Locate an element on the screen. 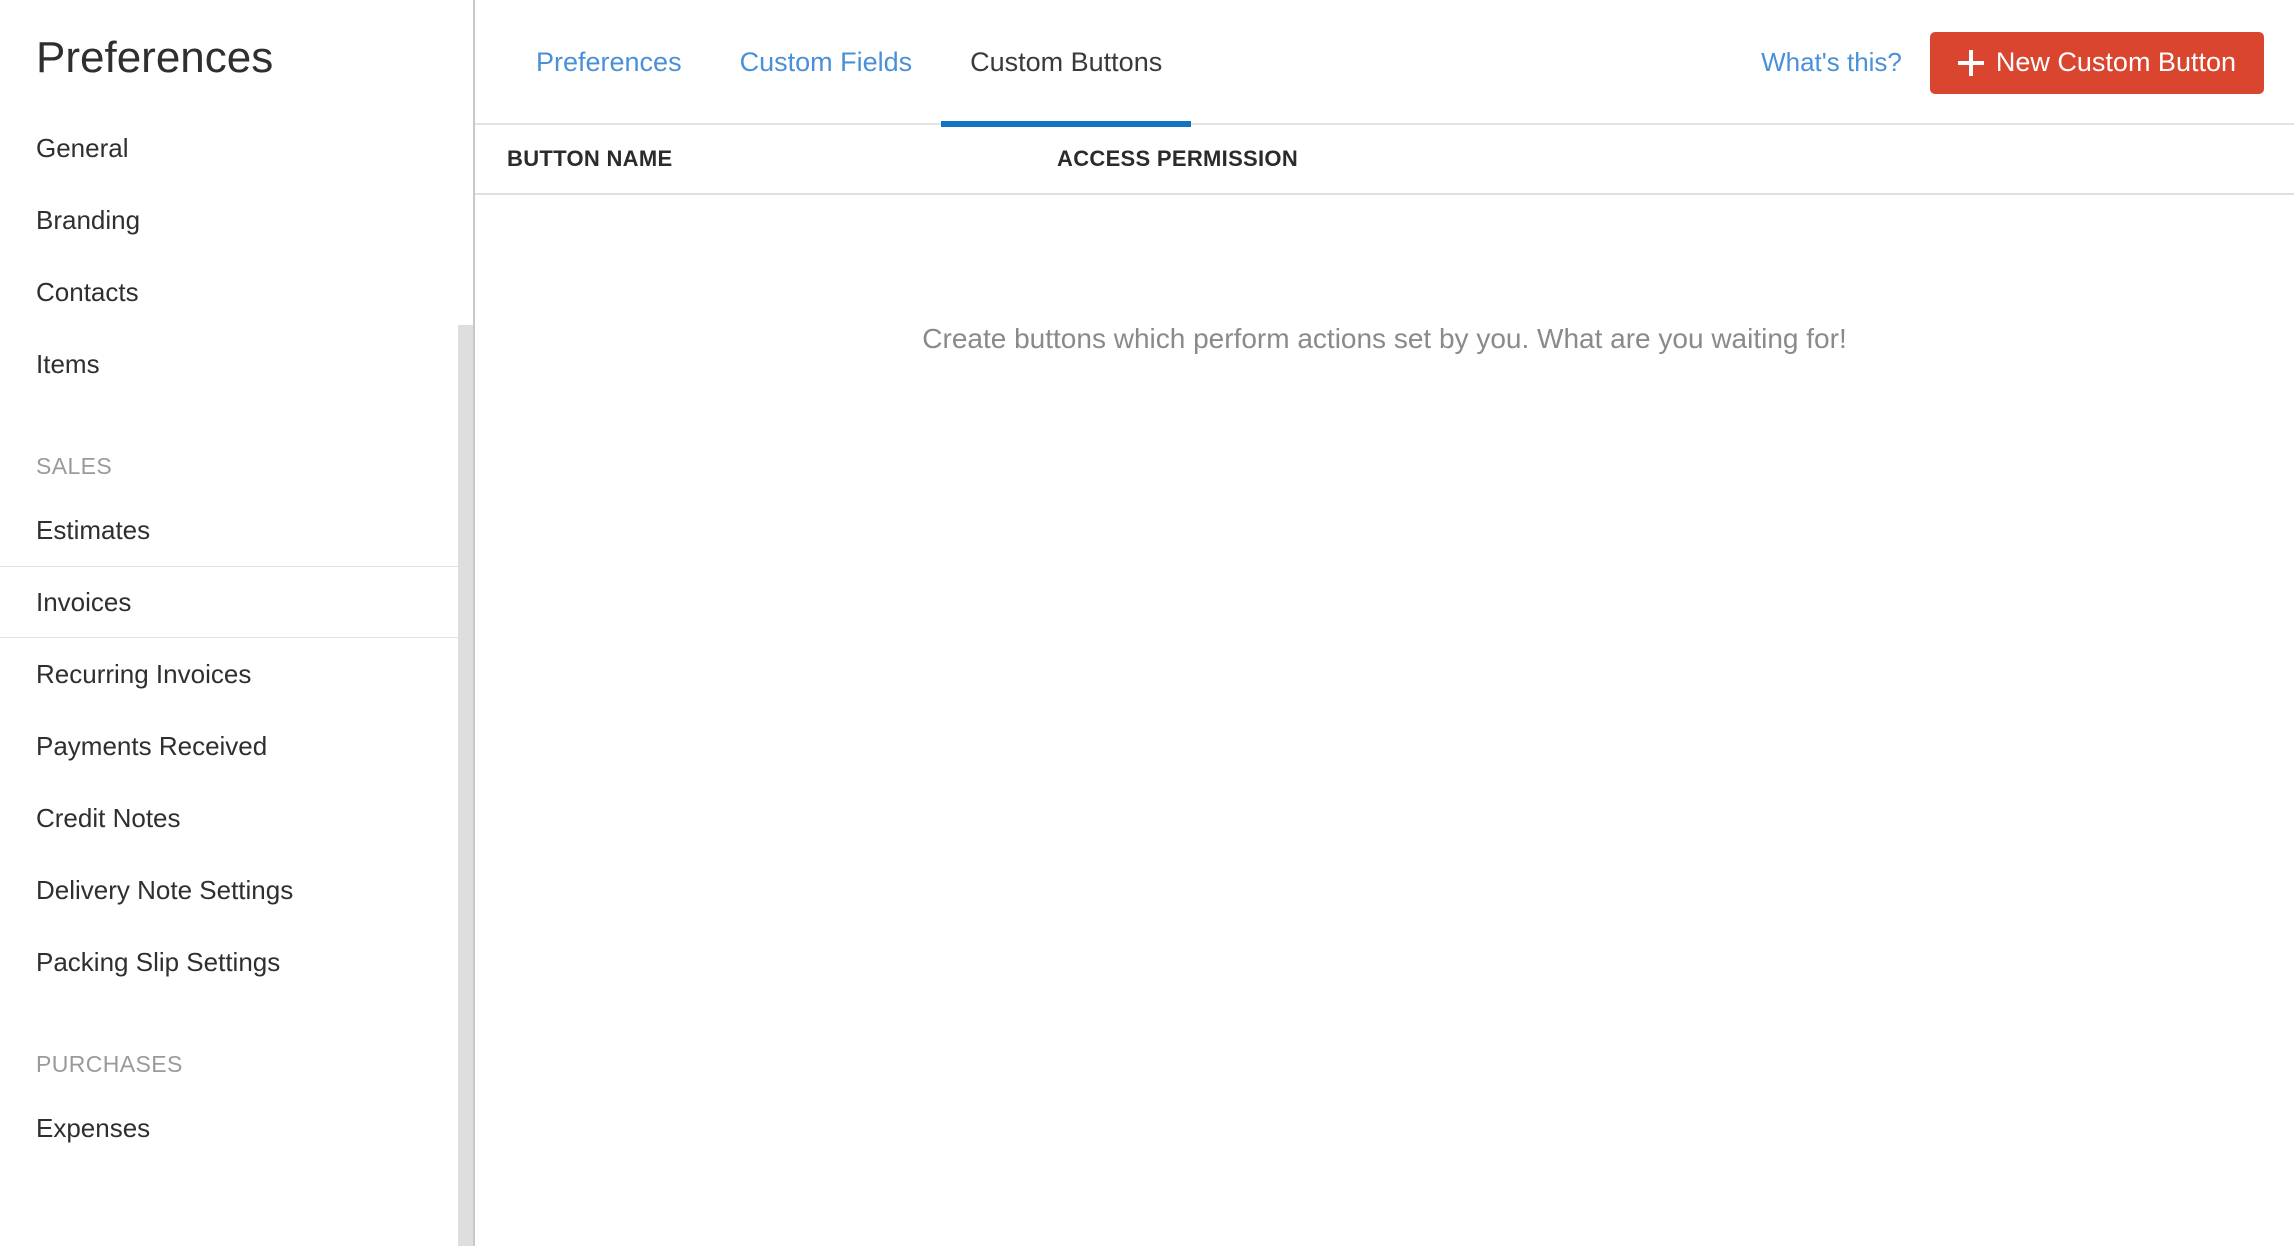  sidebar-scrollbar is located at coordinates (465, 623).